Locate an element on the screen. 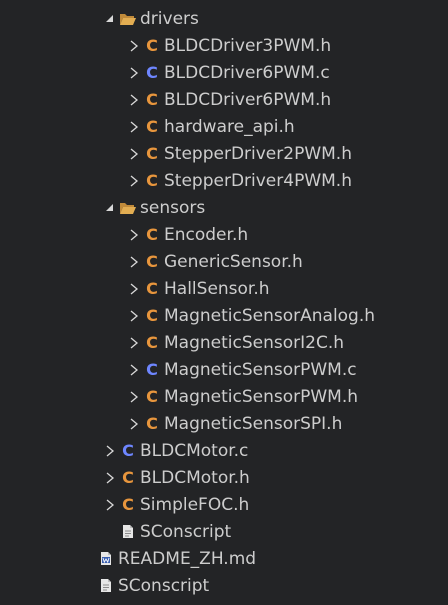 This screenshot has height=605, width=448. tree-file-hallsensor-h: C HallSensor.h is located at coordinates (224, 288).